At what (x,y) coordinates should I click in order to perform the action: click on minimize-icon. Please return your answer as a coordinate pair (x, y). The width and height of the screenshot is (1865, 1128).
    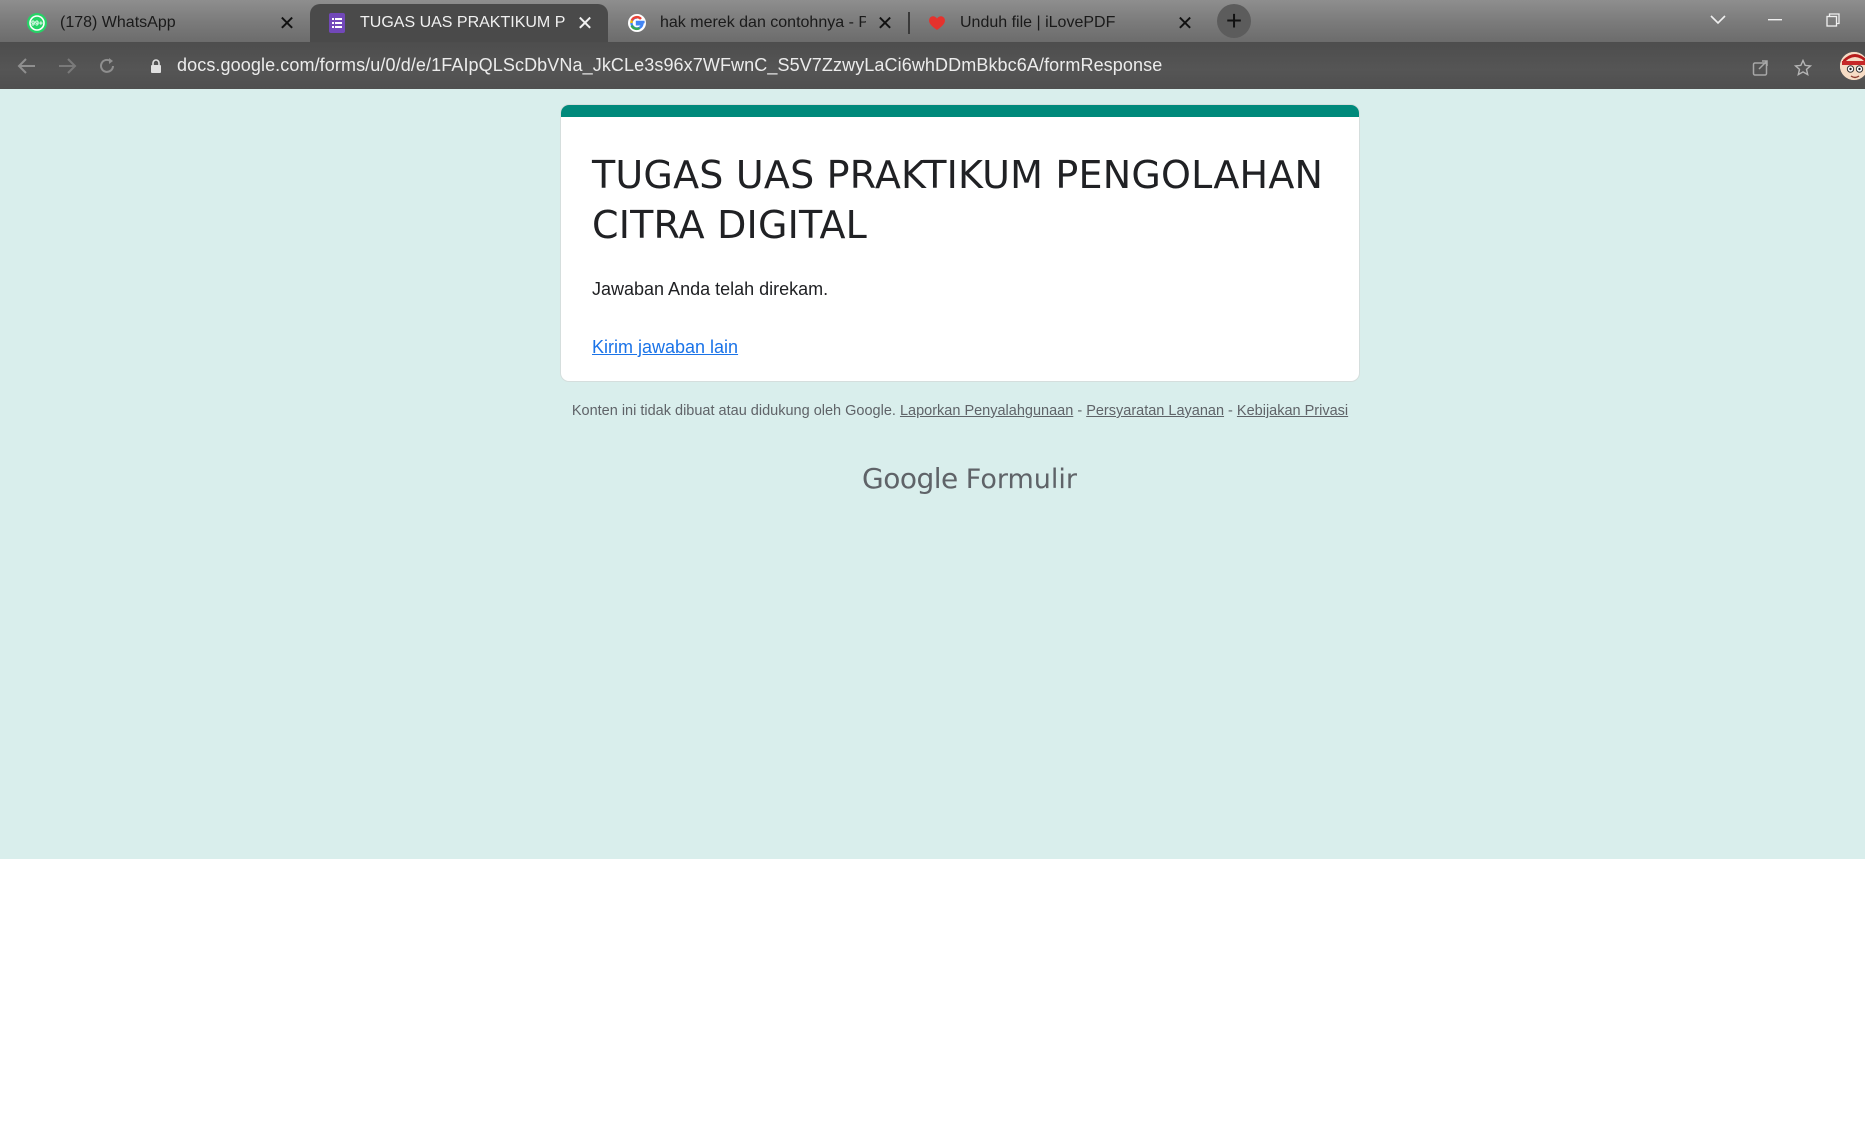
    Looking at the image, I should click on (1775, 20).